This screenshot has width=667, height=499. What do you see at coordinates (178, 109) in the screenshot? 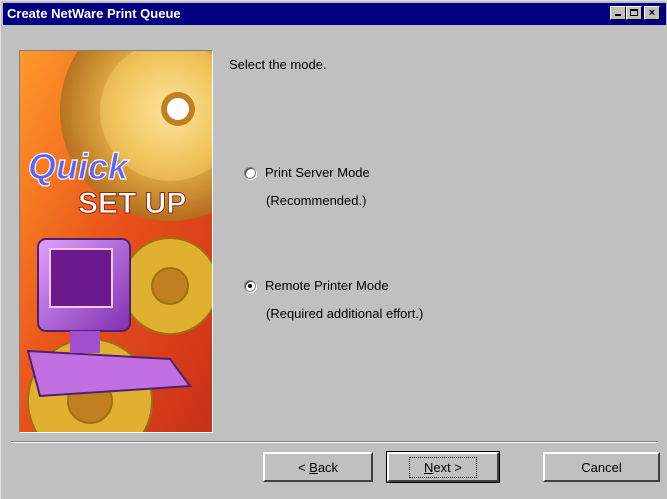
I see `cd-hole` at bounding box center [178, 109].